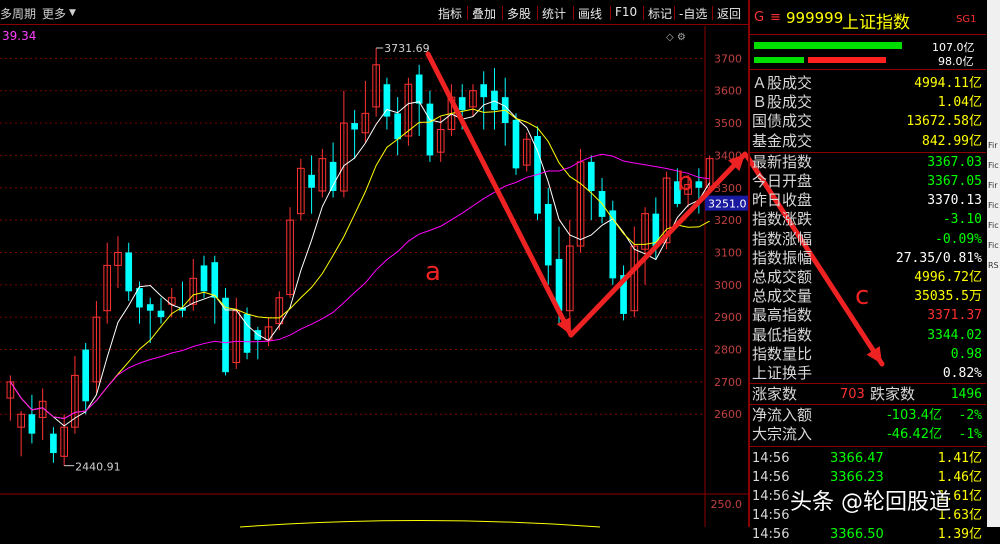  What do you see at coordinates (868, 141) in the screenshot?
I see `quote-row: 基金成交 842.99亿` at bounding box center [868, 141].